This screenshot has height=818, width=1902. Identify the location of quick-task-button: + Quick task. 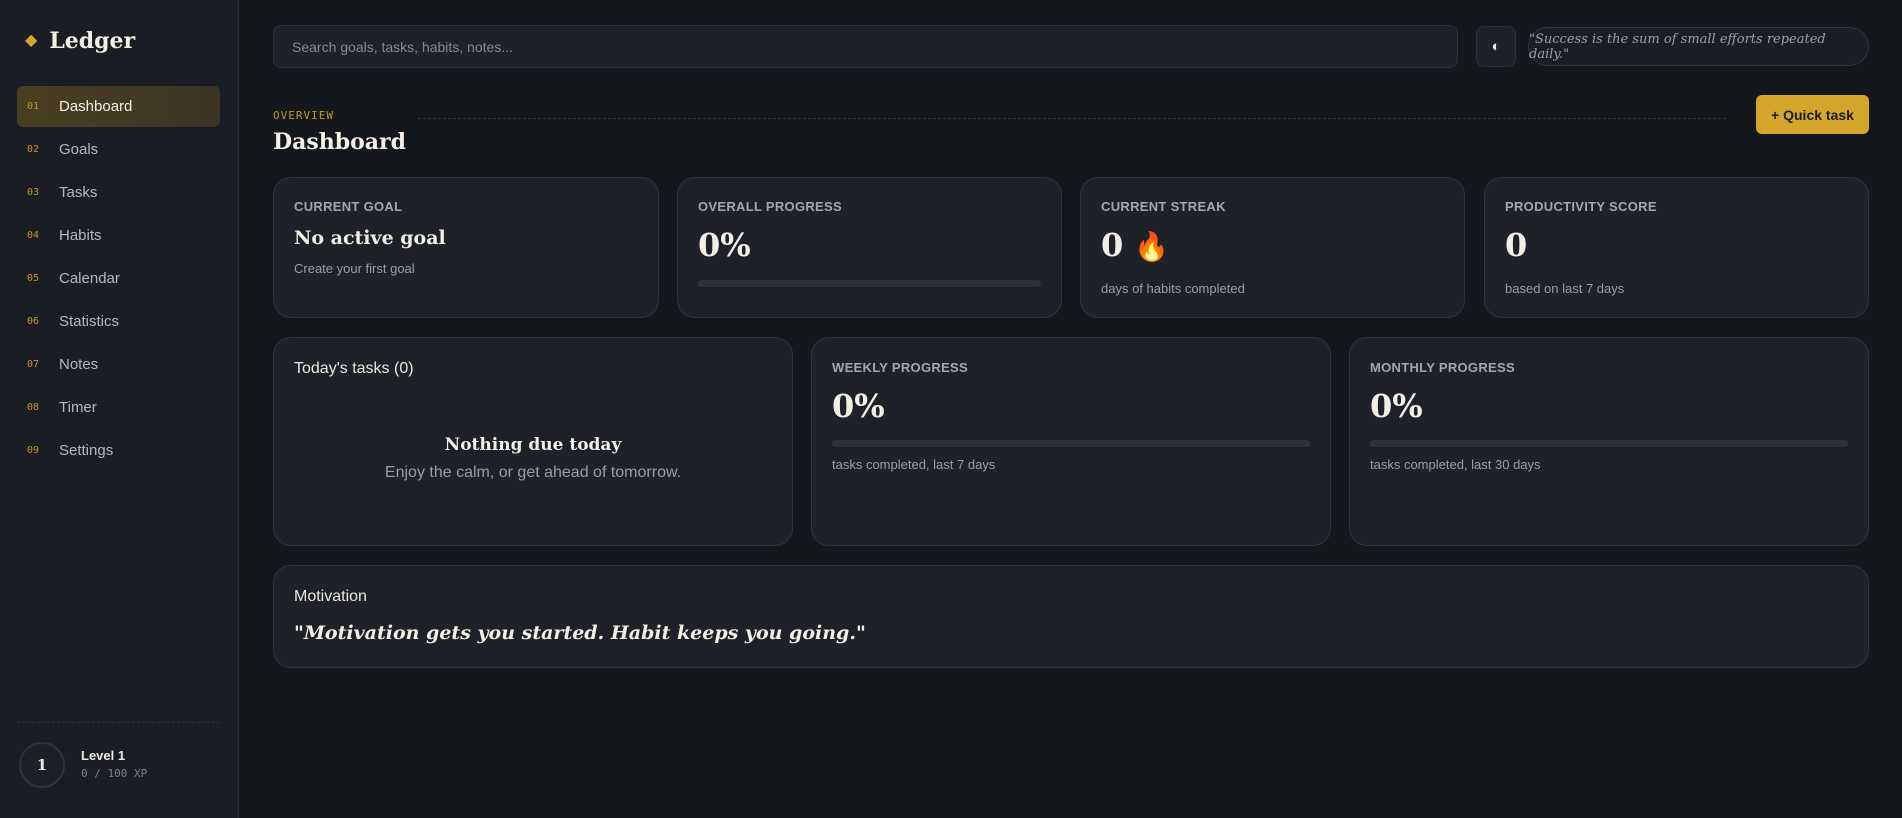
(1812, 114).